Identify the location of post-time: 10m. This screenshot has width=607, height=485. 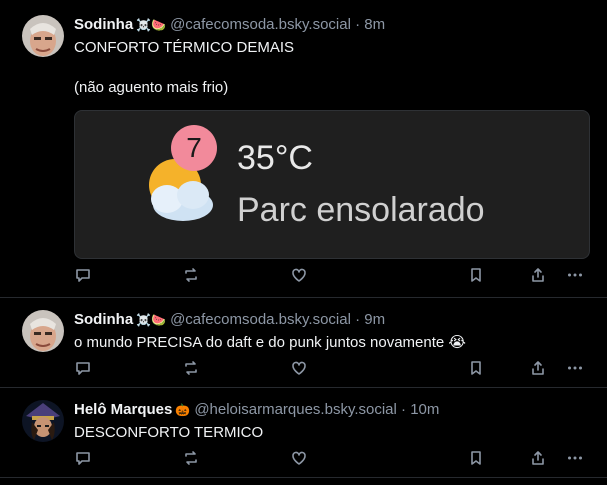
(424, 409).